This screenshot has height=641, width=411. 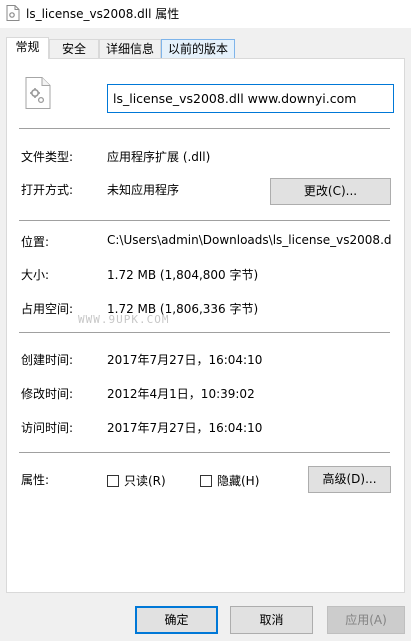 I want to click on created-label: 创建时间:, so click(x=47, y=360).